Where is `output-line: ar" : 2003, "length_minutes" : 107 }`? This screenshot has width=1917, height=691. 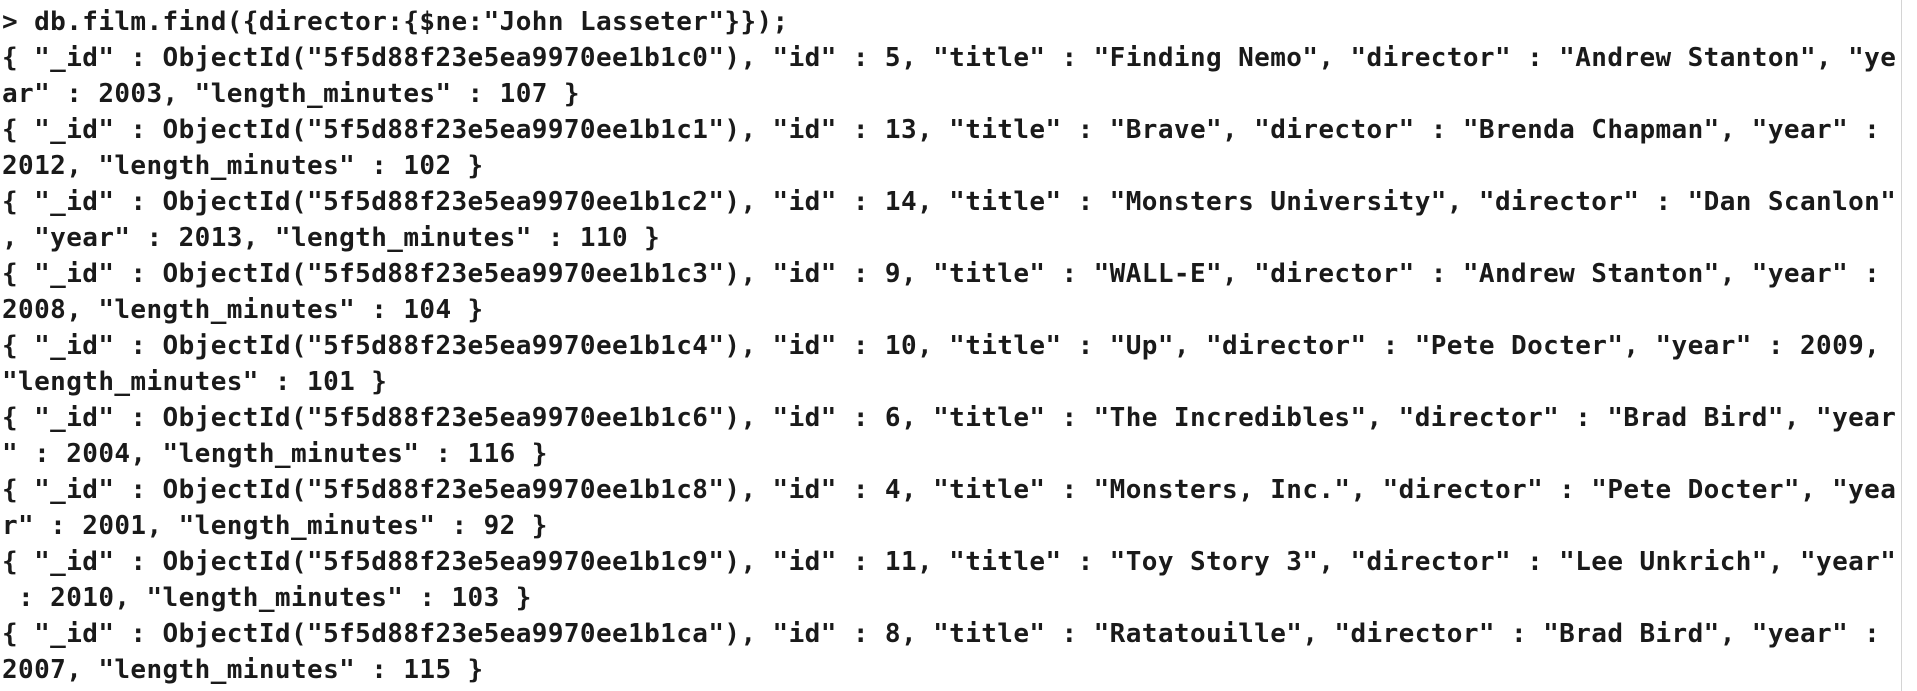
output-line: ar" : 2003, "length_minutes" : 107 } is located at coordinates (291, 94).